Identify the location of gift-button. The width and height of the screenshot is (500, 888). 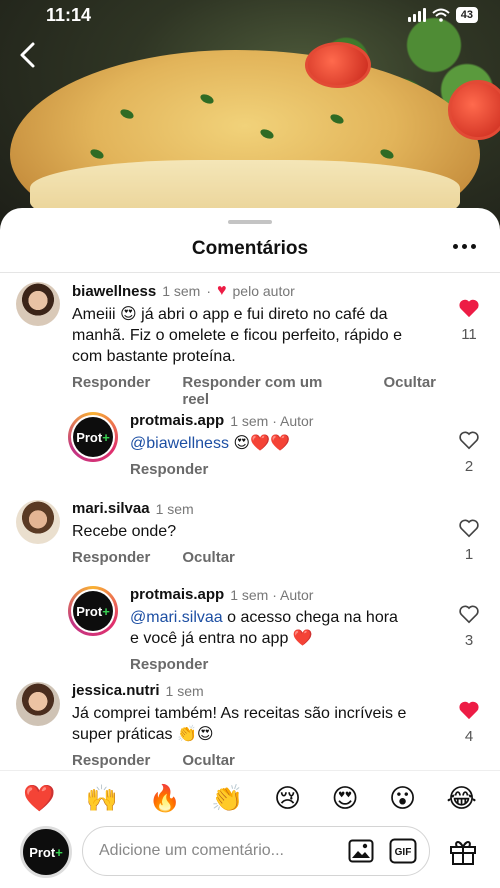
(463, 853).